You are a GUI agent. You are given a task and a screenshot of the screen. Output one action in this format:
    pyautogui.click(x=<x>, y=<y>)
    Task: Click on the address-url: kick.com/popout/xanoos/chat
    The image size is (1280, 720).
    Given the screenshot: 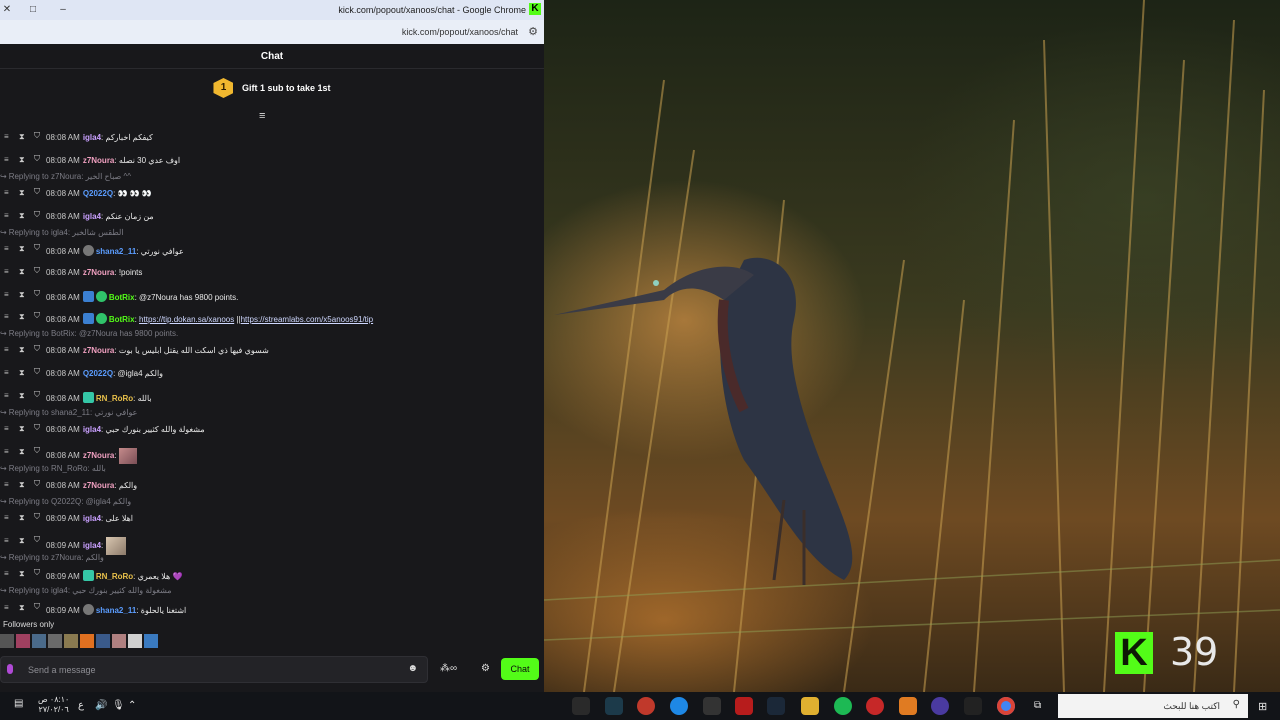 What is the action you would take?
    pyautogui.click(x=460, y=32)
    